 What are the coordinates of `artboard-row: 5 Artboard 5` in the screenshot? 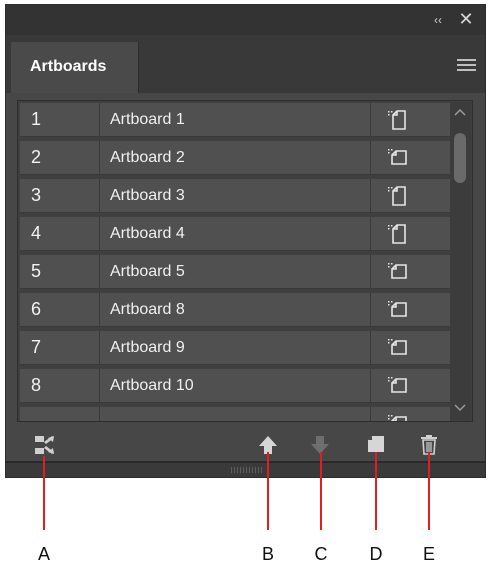 It's located at (235, 272).